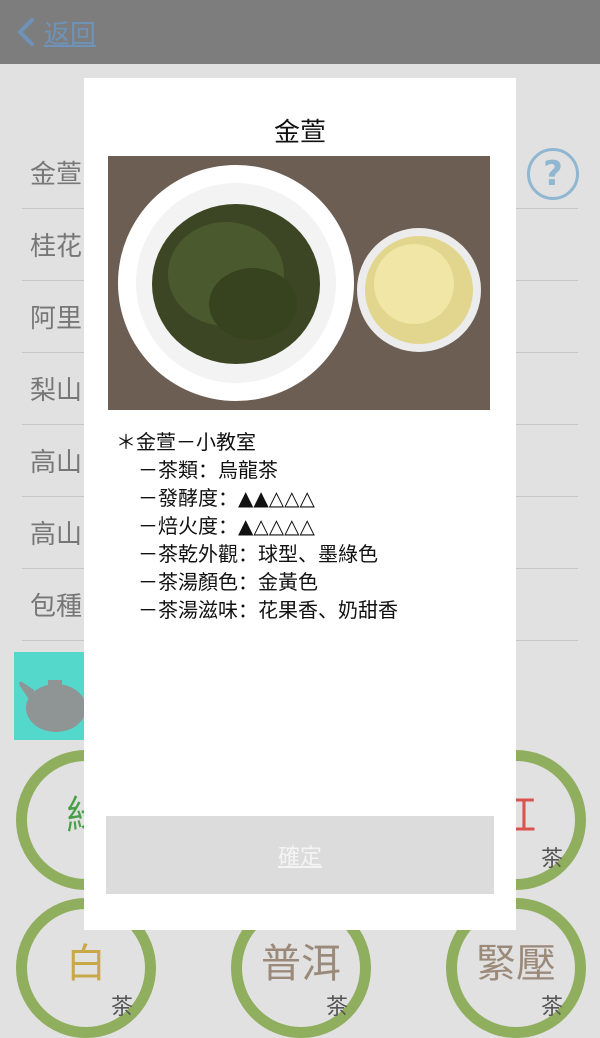 The image size is (600, 1038). What do you see at coordinates (553, 174) in the screenshot?
I see `help-icon: ?` at bounding box center [553, 174].